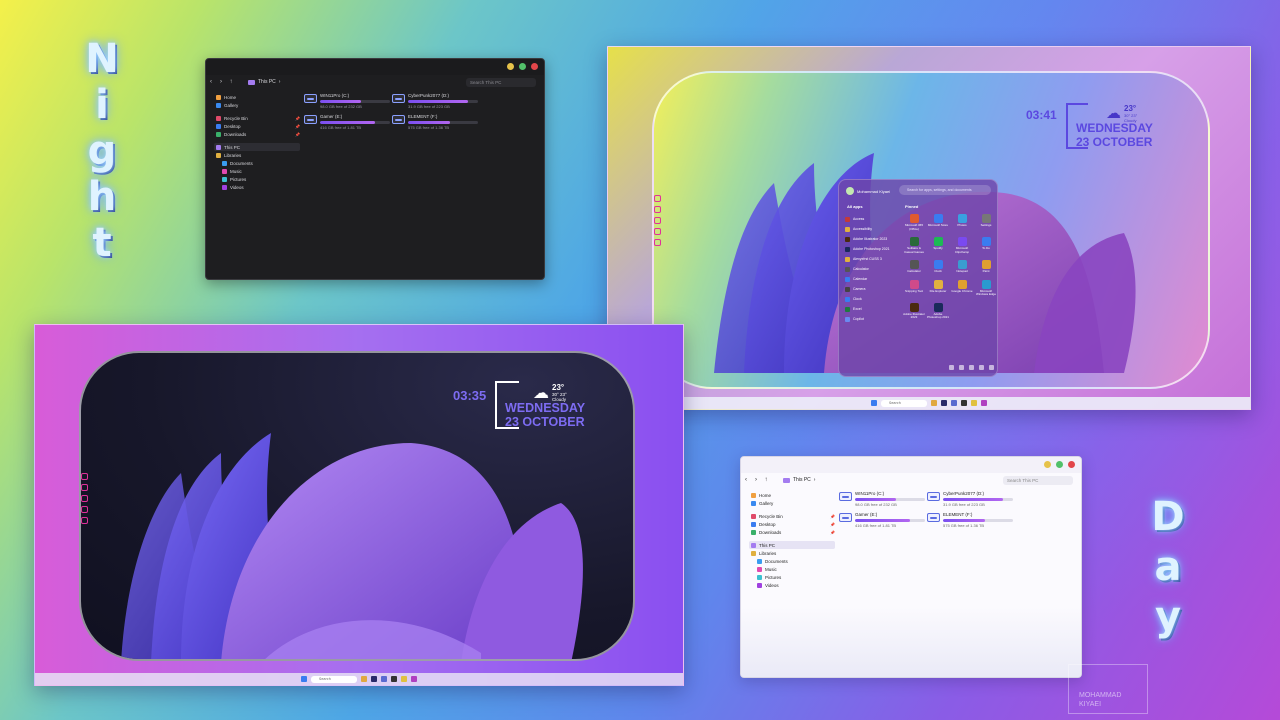 Image resolution: width=1280 pixels, height=720 pixels. I want to click on smile-icon, so click(657, 231).